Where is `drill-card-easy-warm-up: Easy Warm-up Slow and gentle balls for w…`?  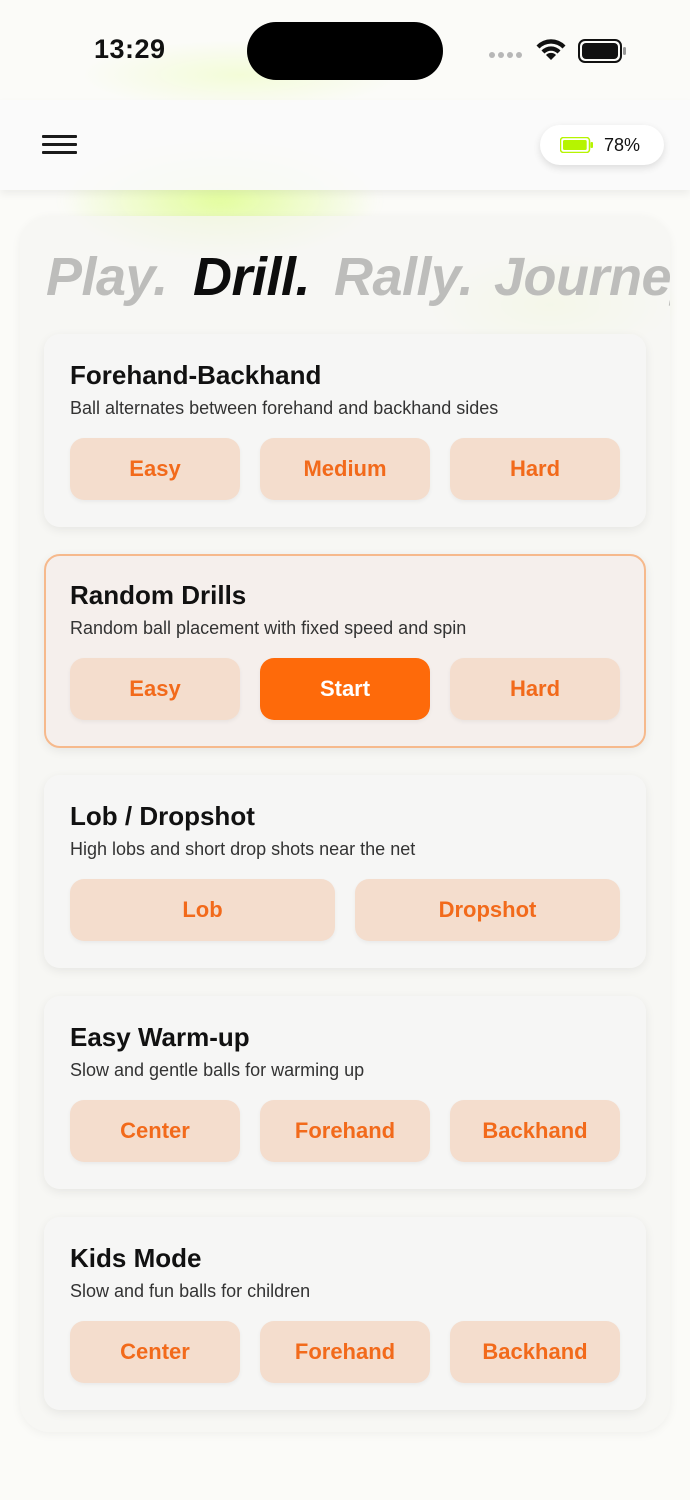 drill-card-easy-warm-up: Easy Warm-up Slow and gentle balls for w… is located at coordinates (345, 1092).